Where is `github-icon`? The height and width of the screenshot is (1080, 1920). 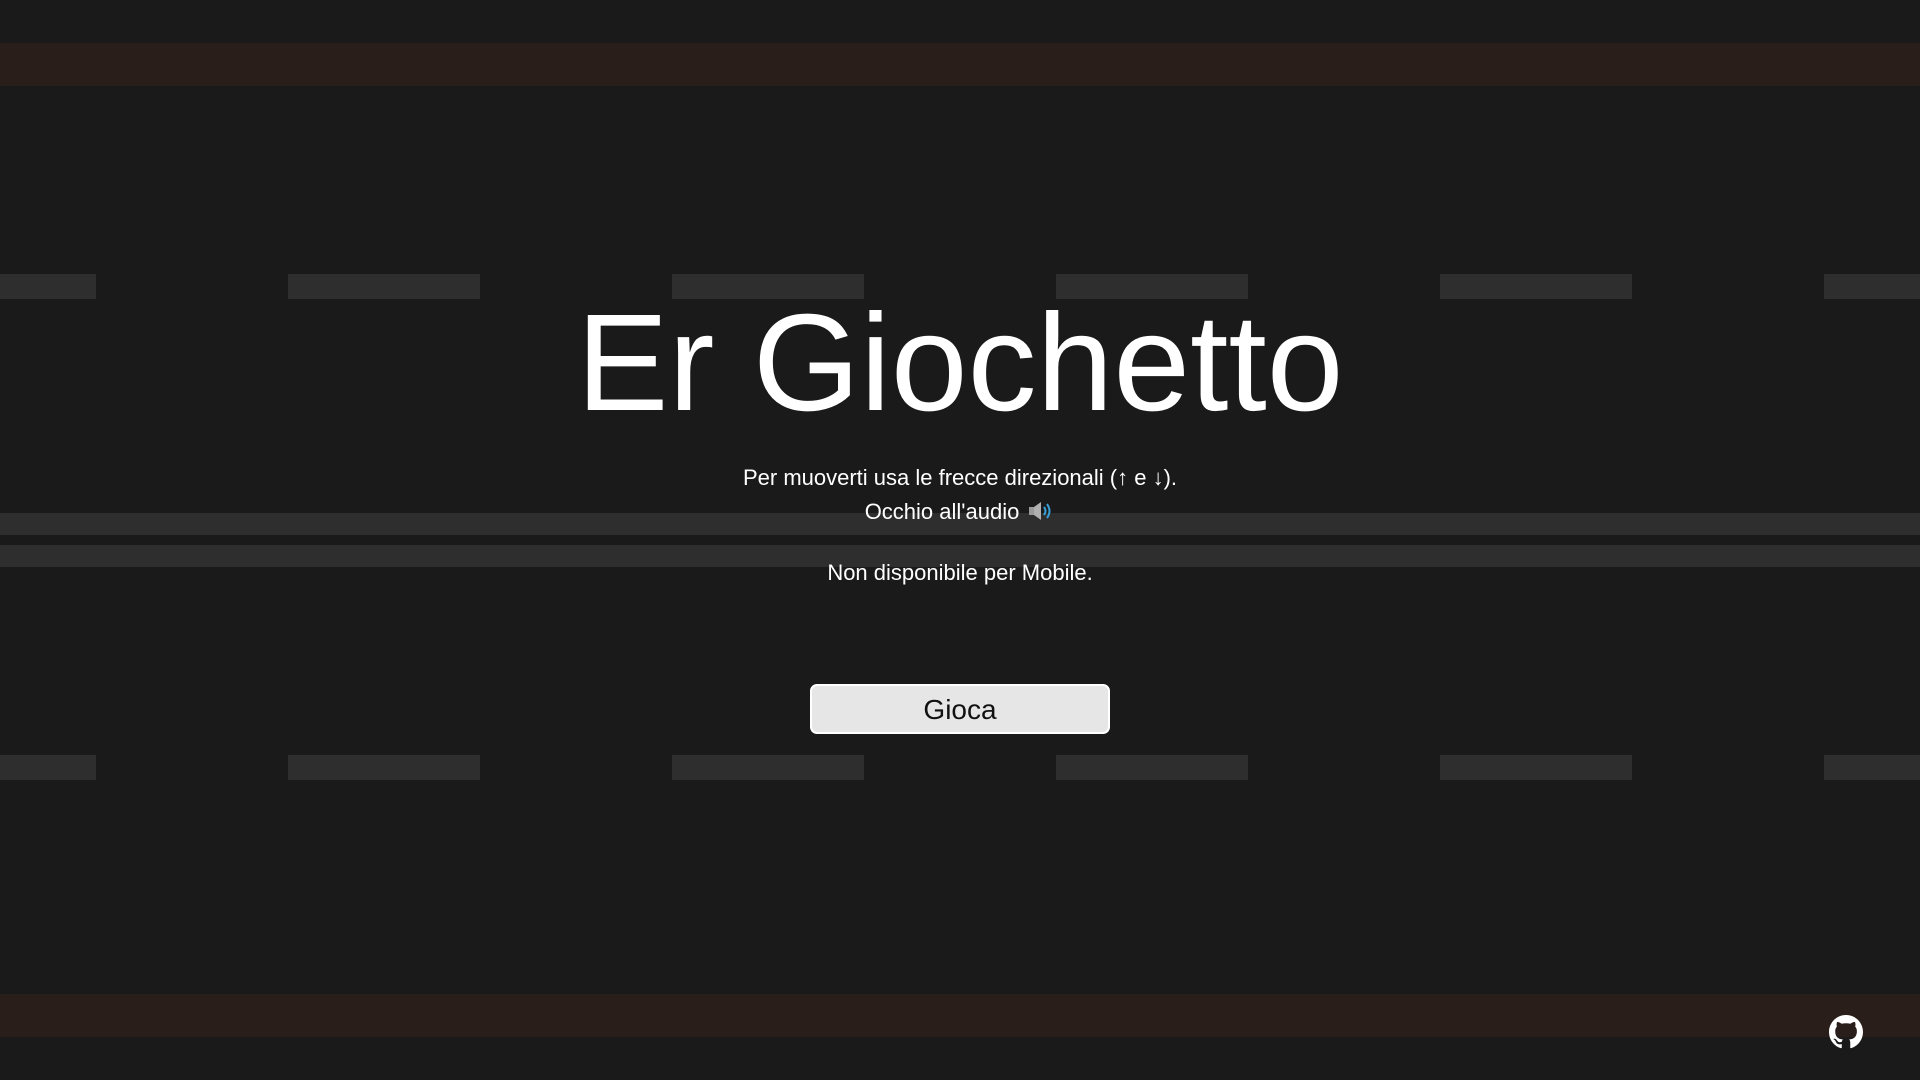 github-icon is located at coordinates (1846, 1034).